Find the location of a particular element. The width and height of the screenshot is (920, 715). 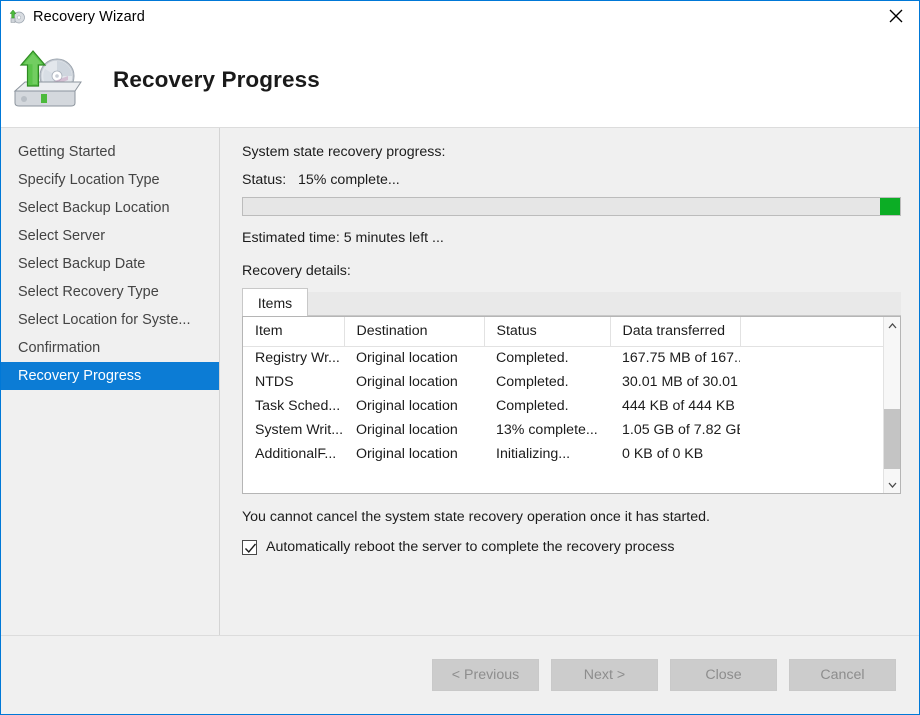

title-bar: Recovery Wizard is located at coordinates (460, 16).